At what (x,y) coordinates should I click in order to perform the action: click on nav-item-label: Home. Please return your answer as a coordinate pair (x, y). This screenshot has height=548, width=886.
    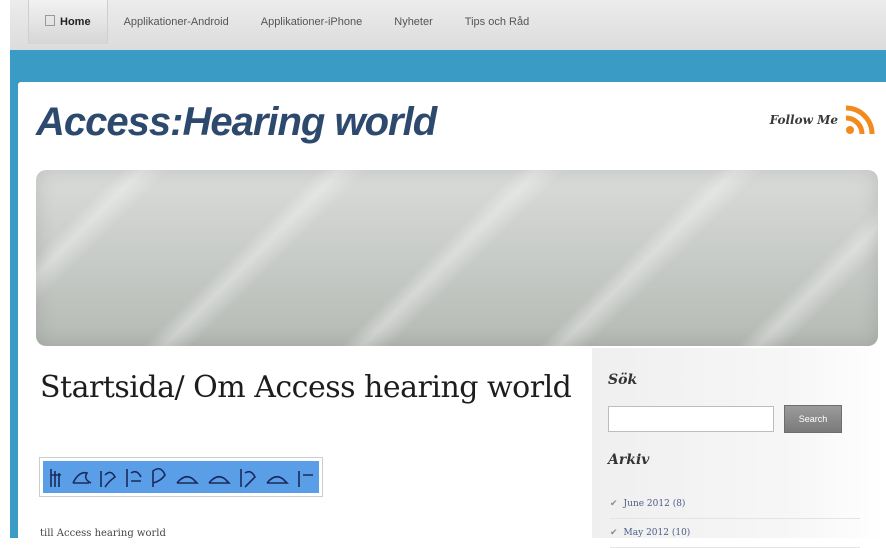
    Looking at the image, I should click on (75, 22).